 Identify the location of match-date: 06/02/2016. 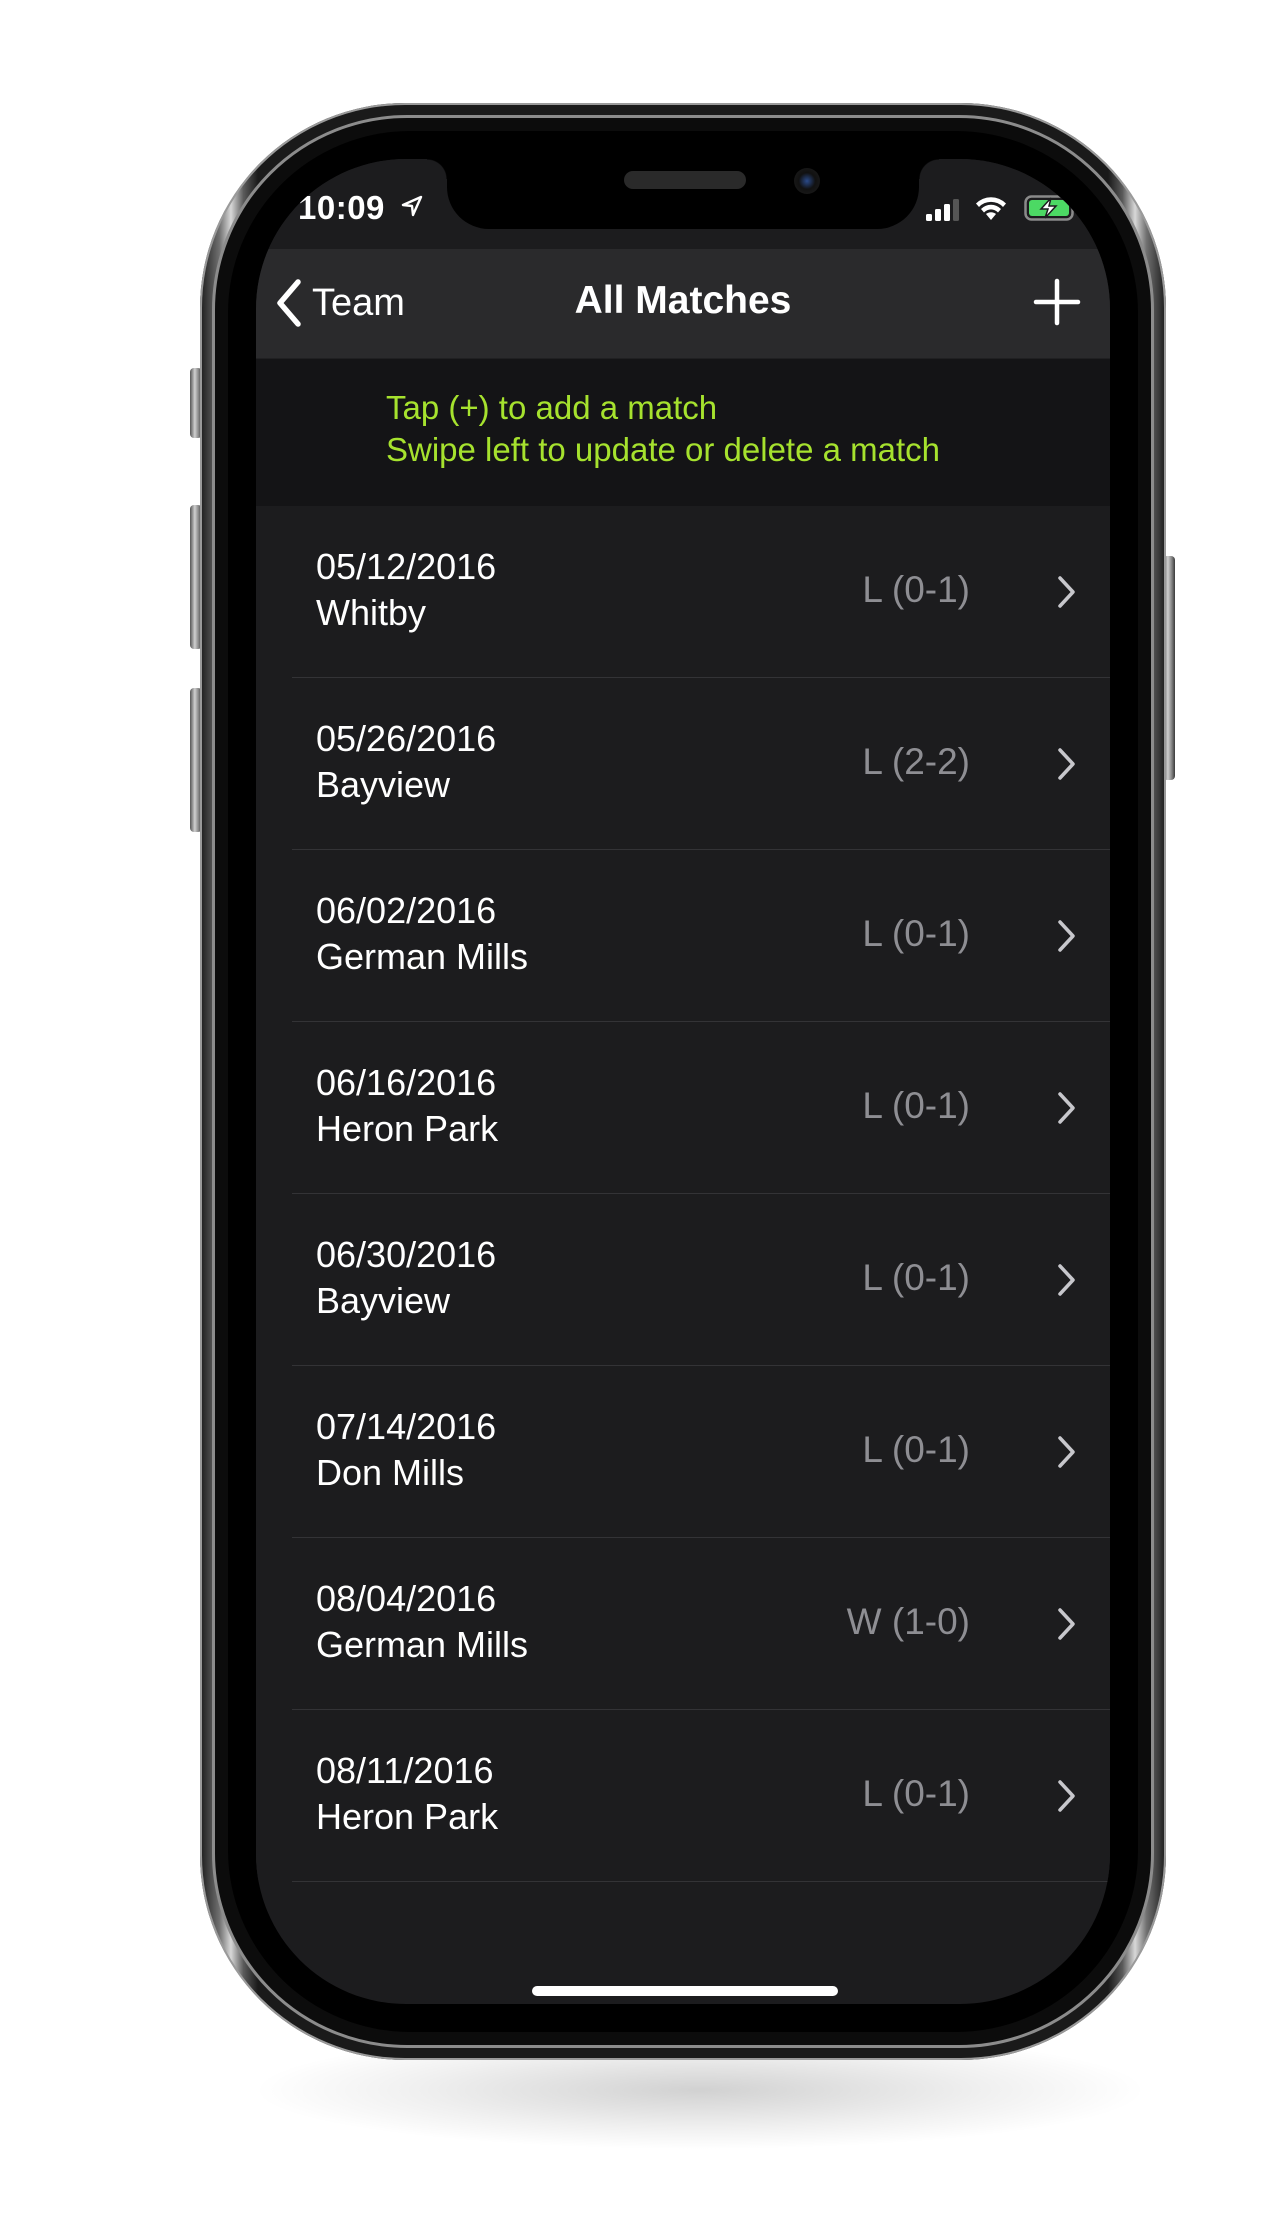
(406, 910).